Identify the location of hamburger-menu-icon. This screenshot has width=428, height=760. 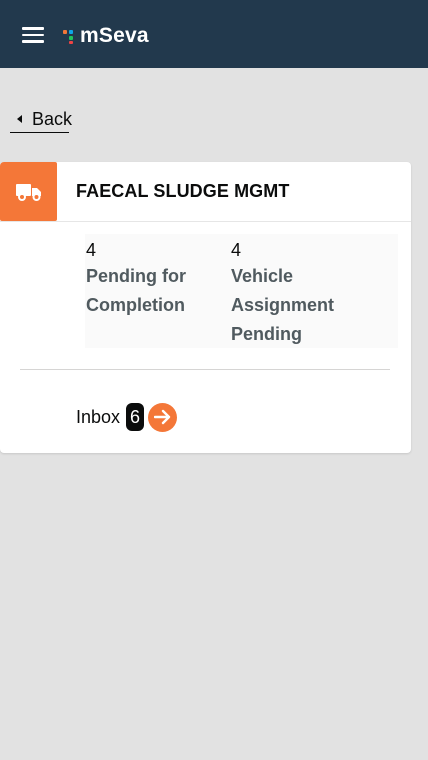
(33, 35).